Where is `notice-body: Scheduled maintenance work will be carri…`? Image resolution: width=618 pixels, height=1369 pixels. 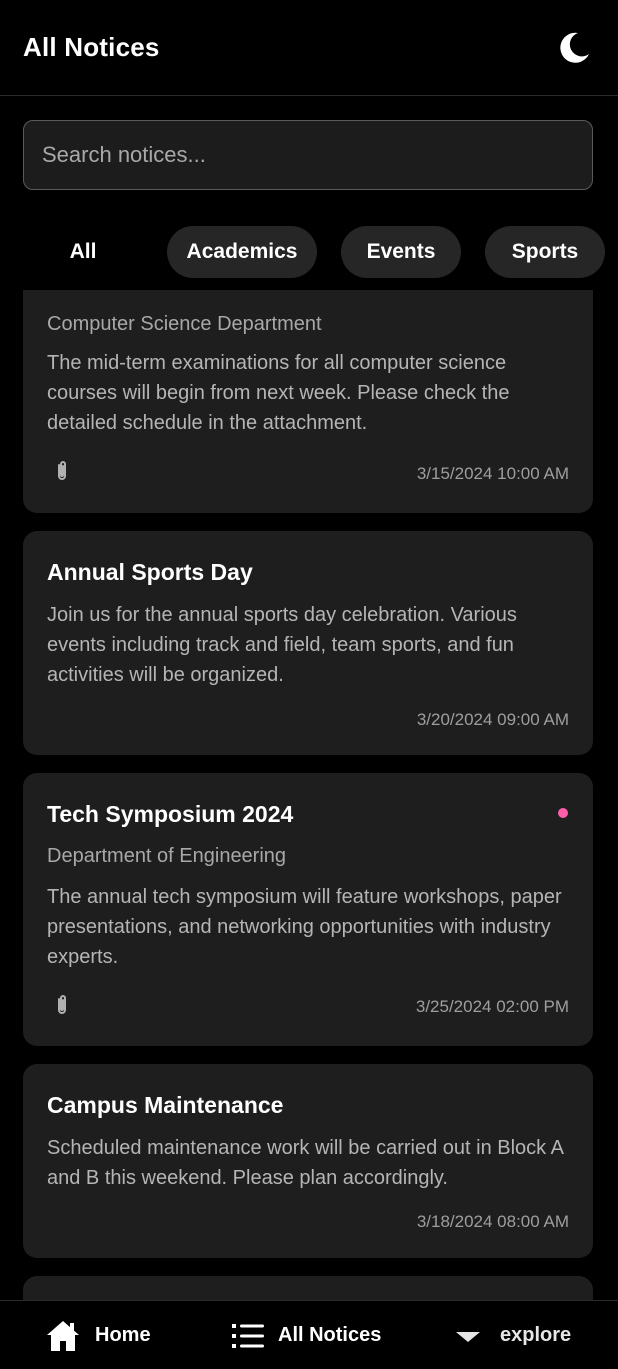
notice-body: Scheduled maintenance work will be carri… is located at coordinates (305, 1163).